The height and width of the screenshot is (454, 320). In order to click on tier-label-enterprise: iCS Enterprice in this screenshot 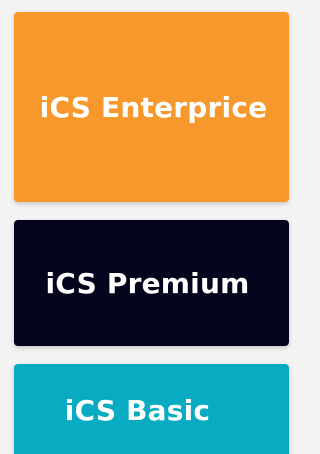, I will do `click(153, 107)`.